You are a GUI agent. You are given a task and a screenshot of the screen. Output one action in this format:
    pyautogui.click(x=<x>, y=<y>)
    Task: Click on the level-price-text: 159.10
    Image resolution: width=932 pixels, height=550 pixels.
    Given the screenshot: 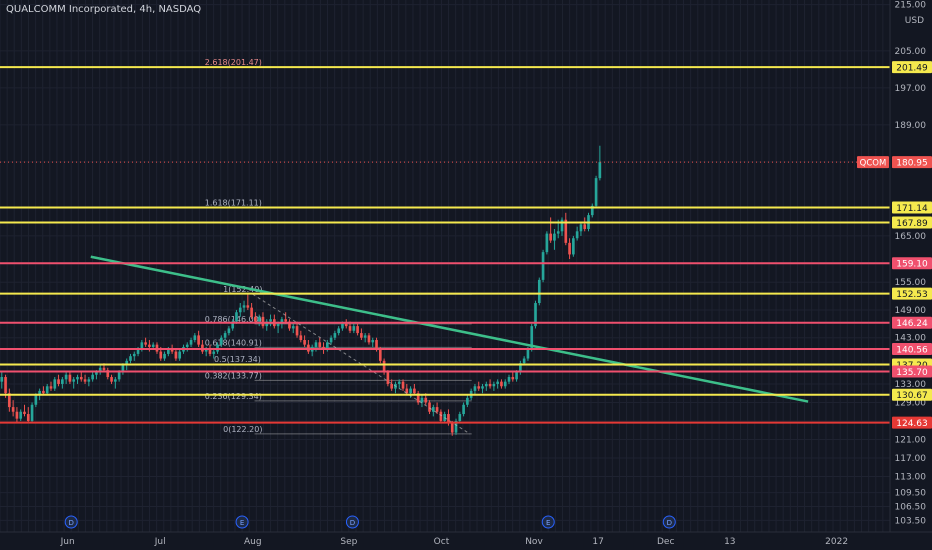 What is the action you would take?
    pyautogui.click(x=912, y=265)
    